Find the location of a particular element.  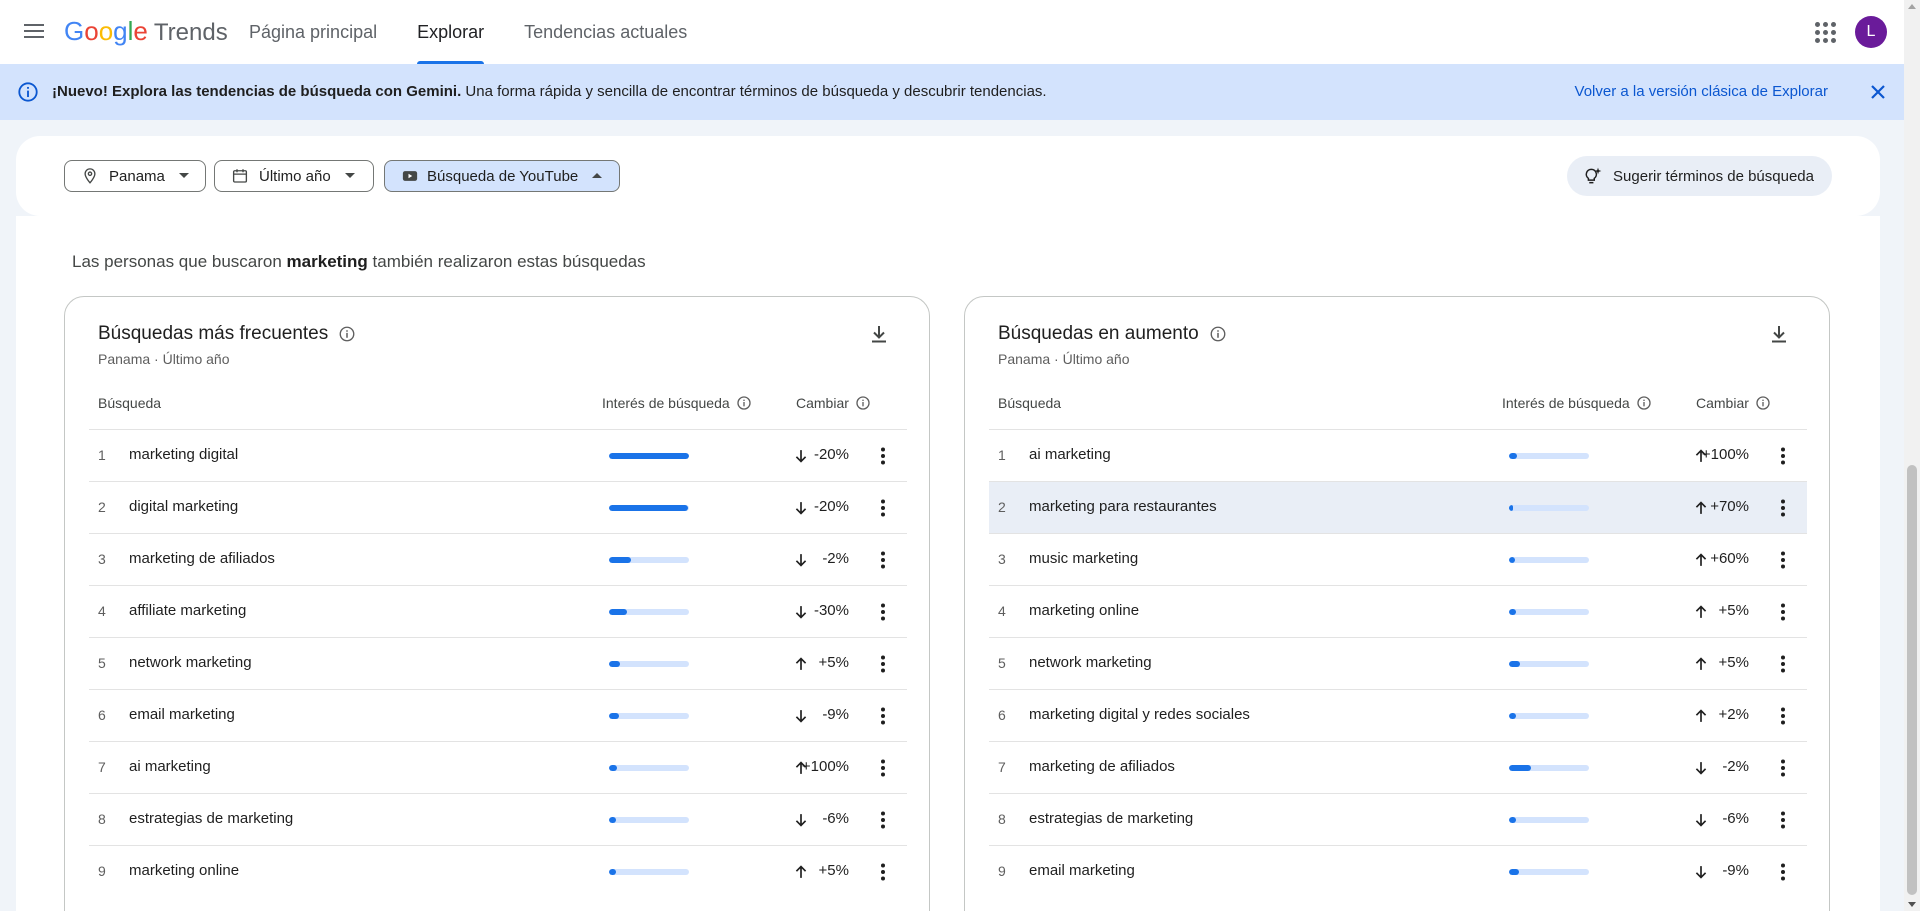

time-range-filter-label: Último año is located at coordinates (295, 176).